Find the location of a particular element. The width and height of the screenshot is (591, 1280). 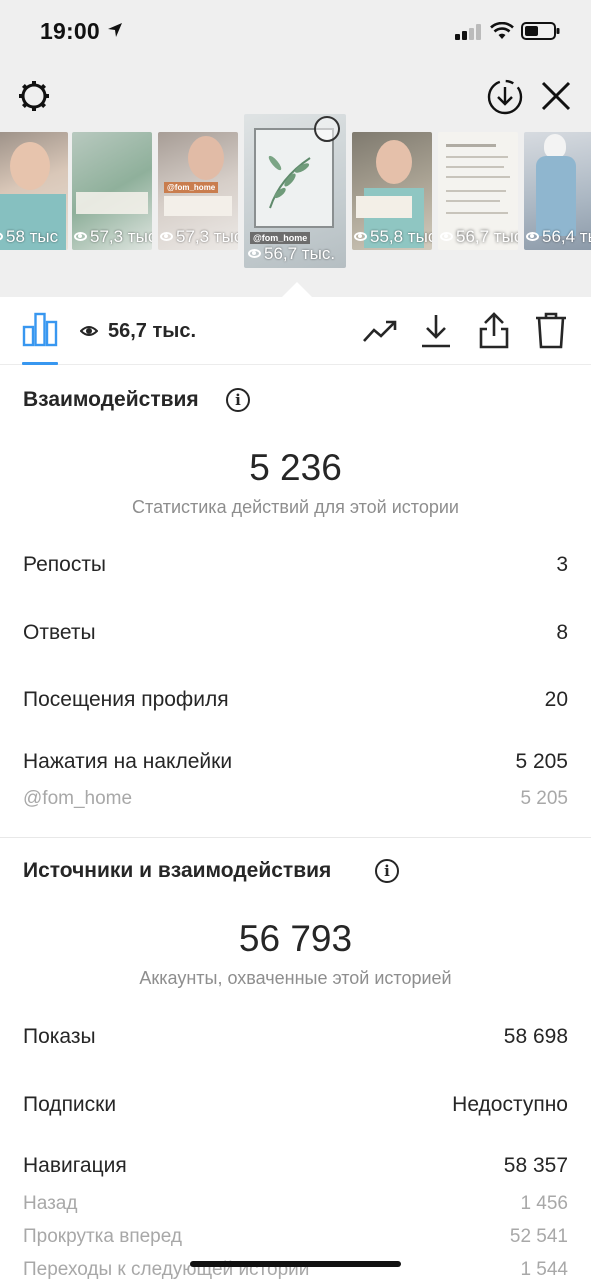

sub-value-sticker-handle: 5 205 is located at coordinates (544, 798).